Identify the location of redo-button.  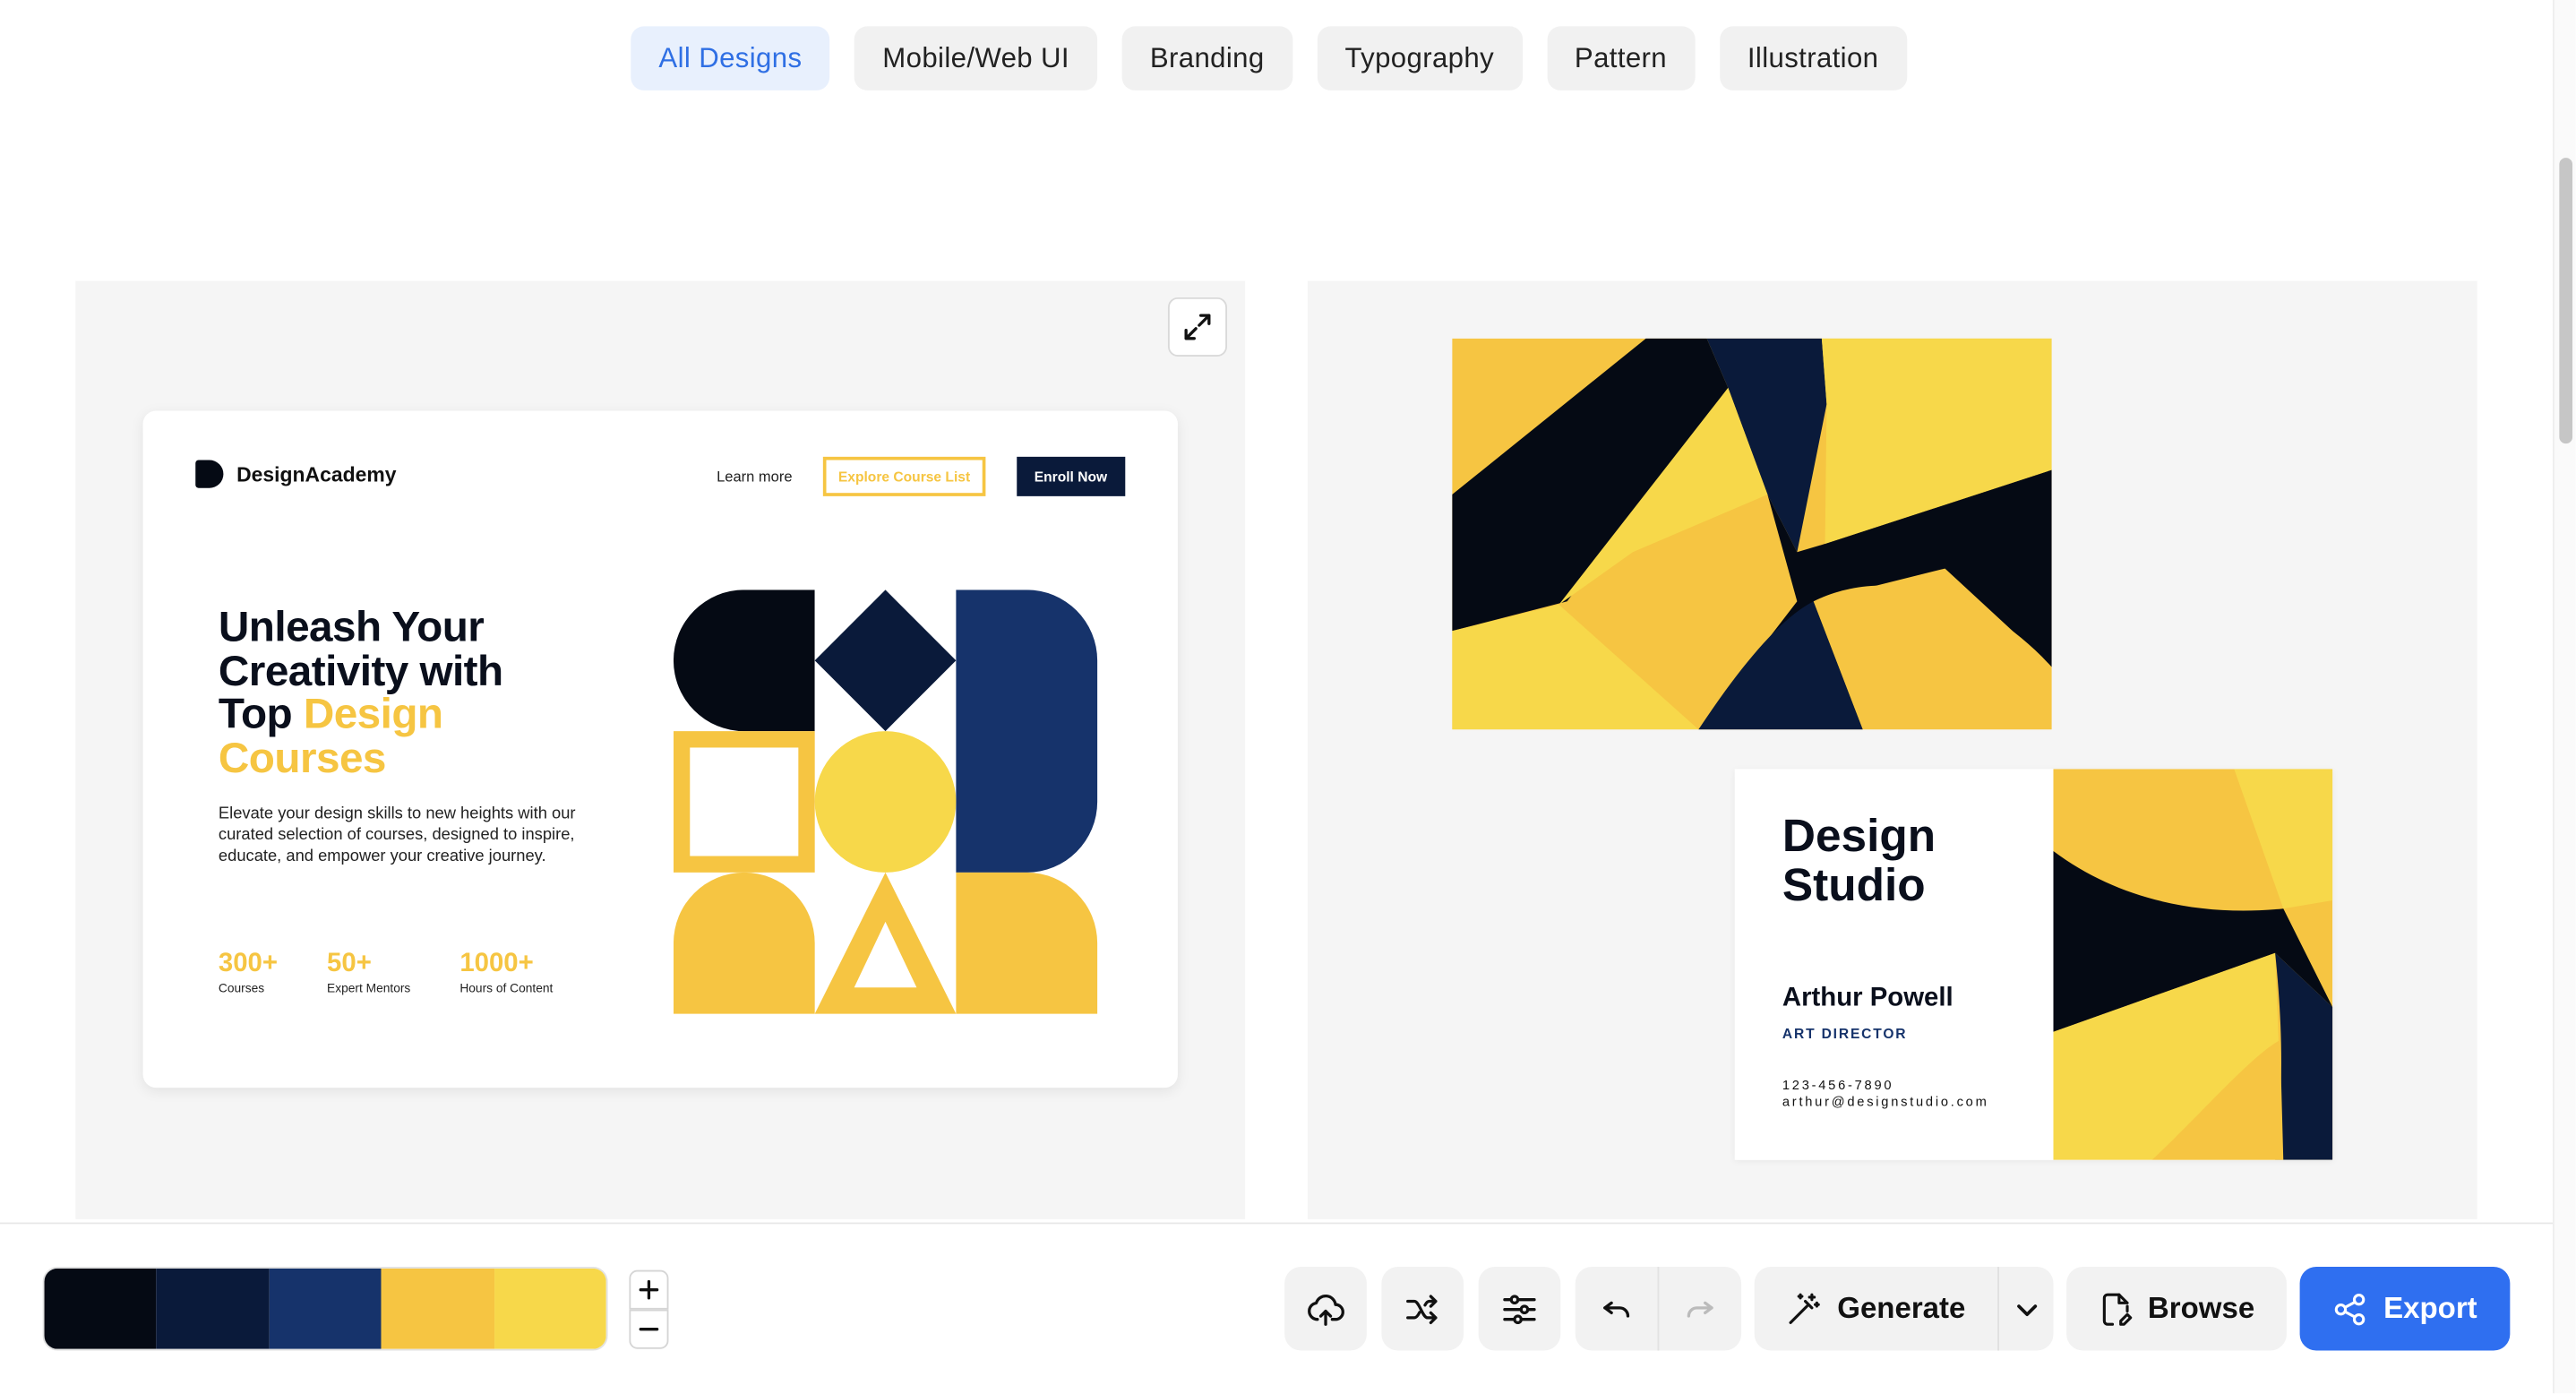
(1700, 1309).